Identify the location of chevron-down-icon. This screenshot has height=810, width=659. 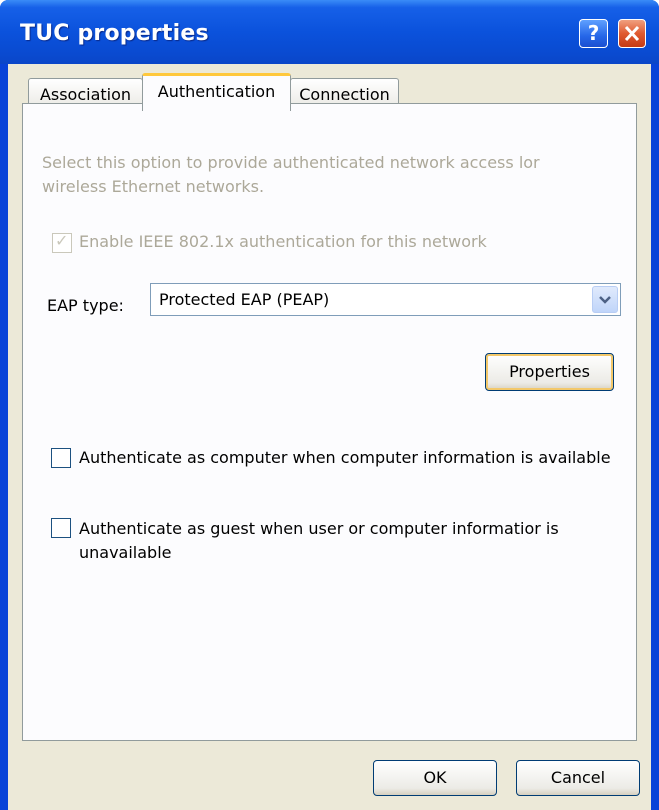
(605, 300).